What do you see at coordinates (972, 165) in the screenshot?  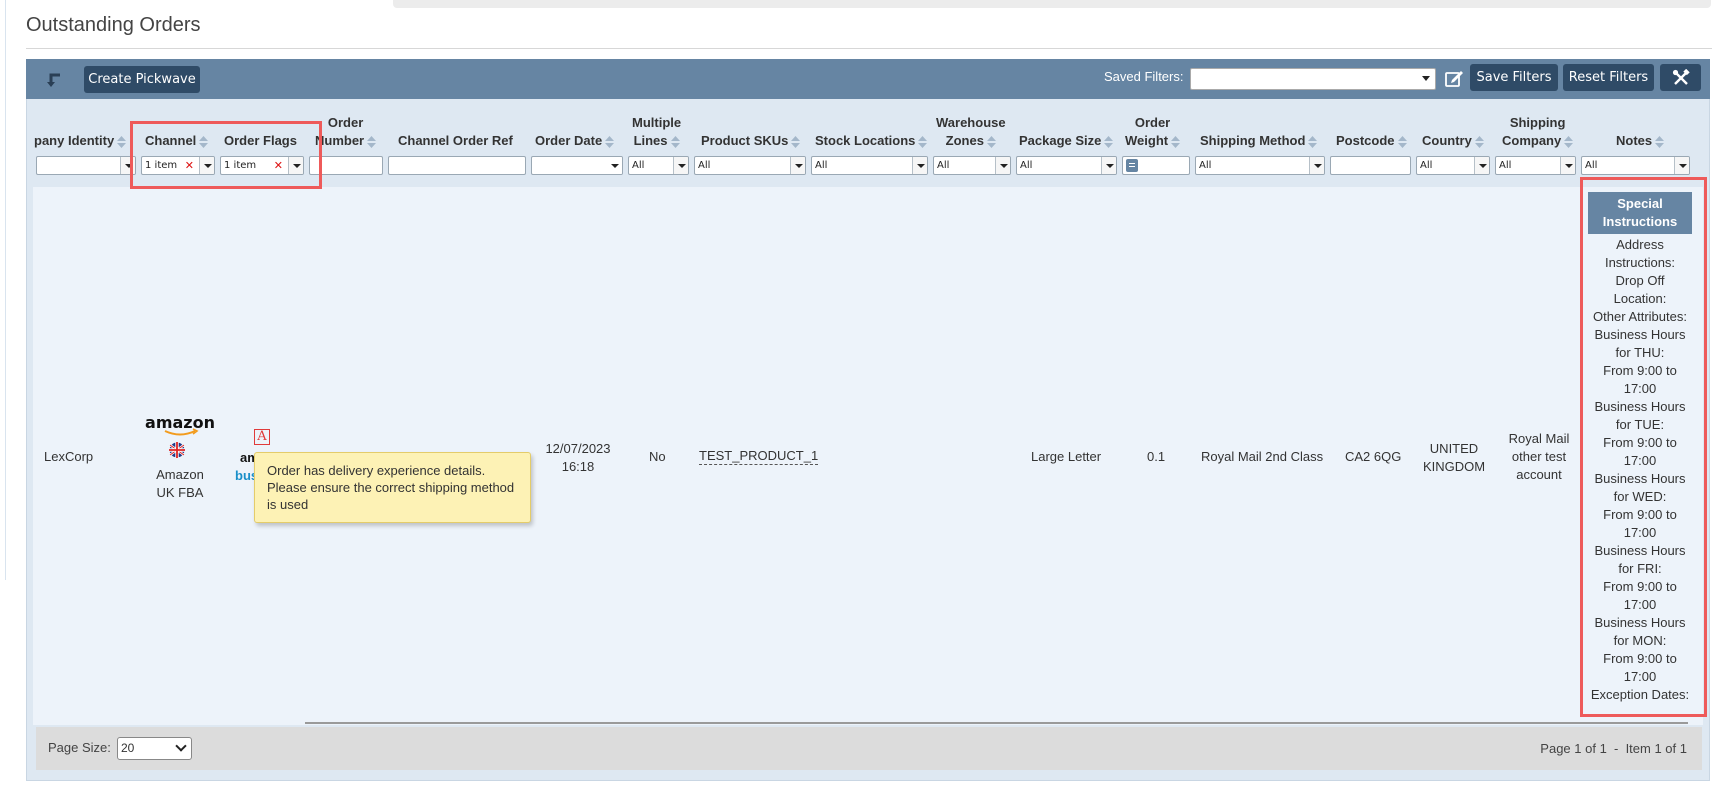 I see `warehouse-zones-filter: All` at bounding box center [972, 165].